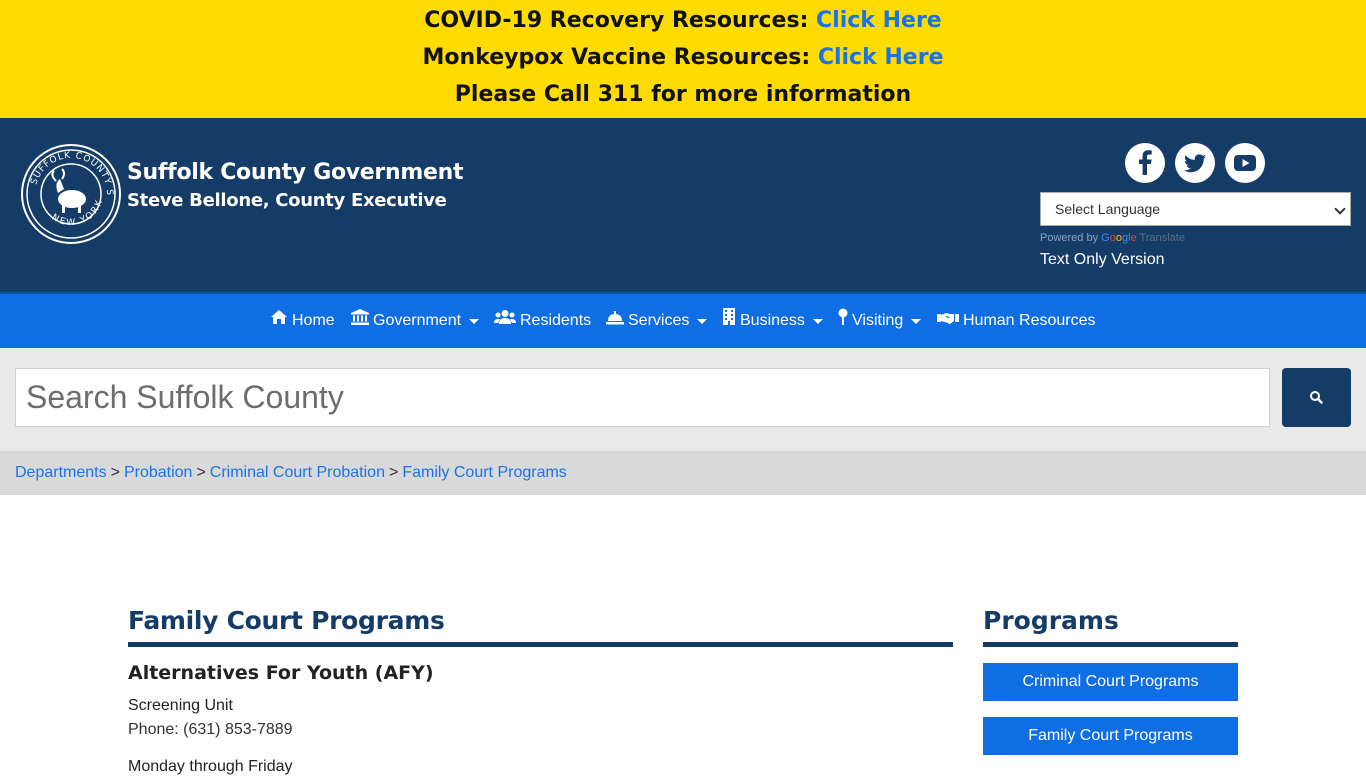 This screenshot has height=776, width=1366. Describe the element at coordinates (1195, 209) in the screenshot. I see `language-select: Select Language` at that location.